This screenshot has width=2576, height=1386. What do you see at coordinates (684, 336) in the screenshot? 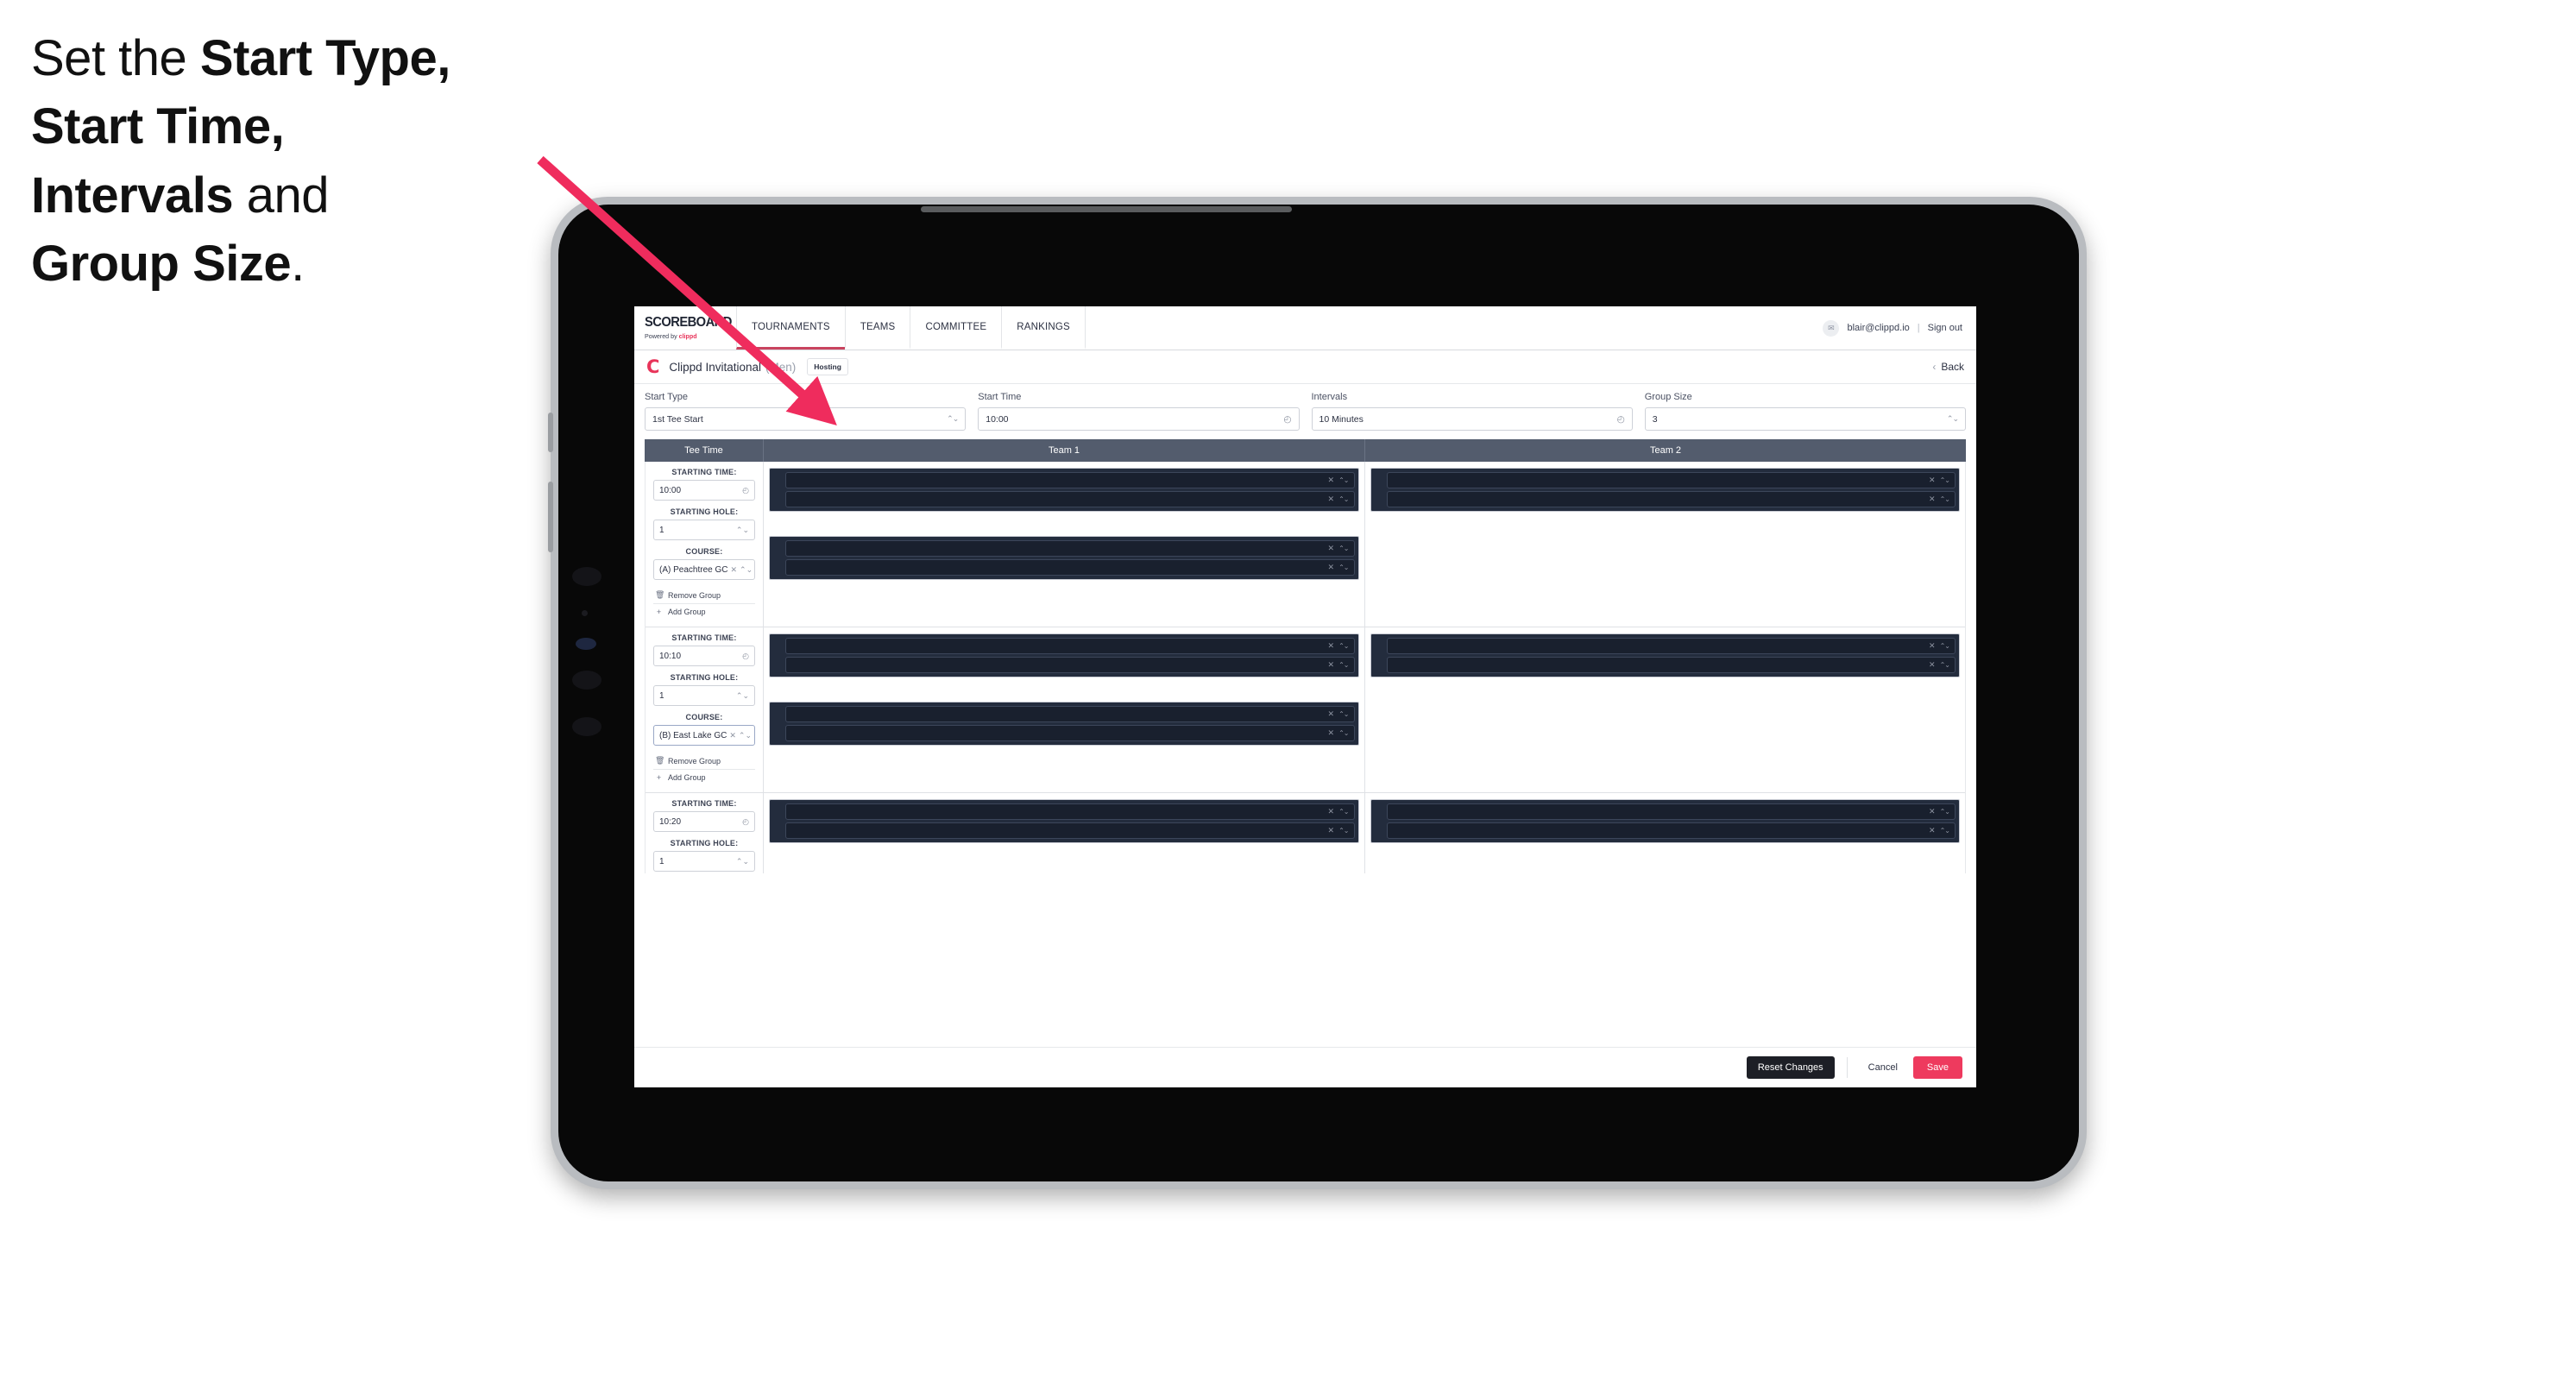
I see `brand-tagline: Powered by clippd` at bounding box center [684, 336].